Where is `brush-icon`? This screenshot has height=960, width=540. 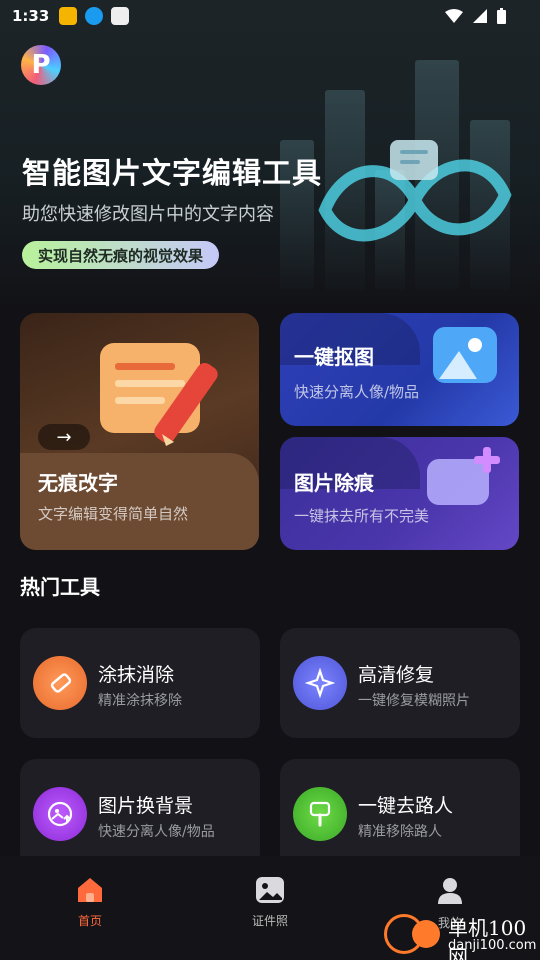 brush-icon is located at coordinates (320, 814).